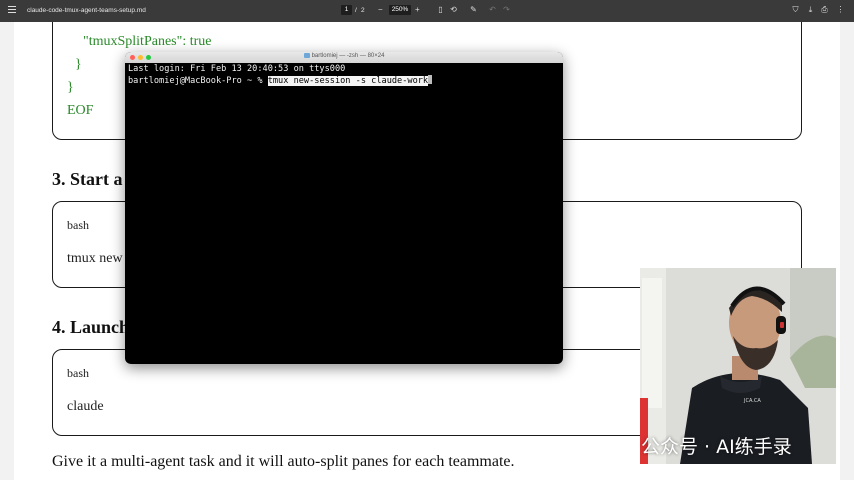 Image resolution: width=854 pixels, height=480 pixels. I want to click on sidebar-menu-icon, so click(12, 10).